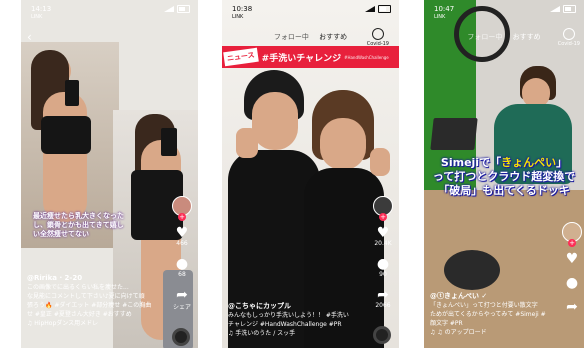  I want to click on username: @Ririka · 2-20, so click(95, 278).